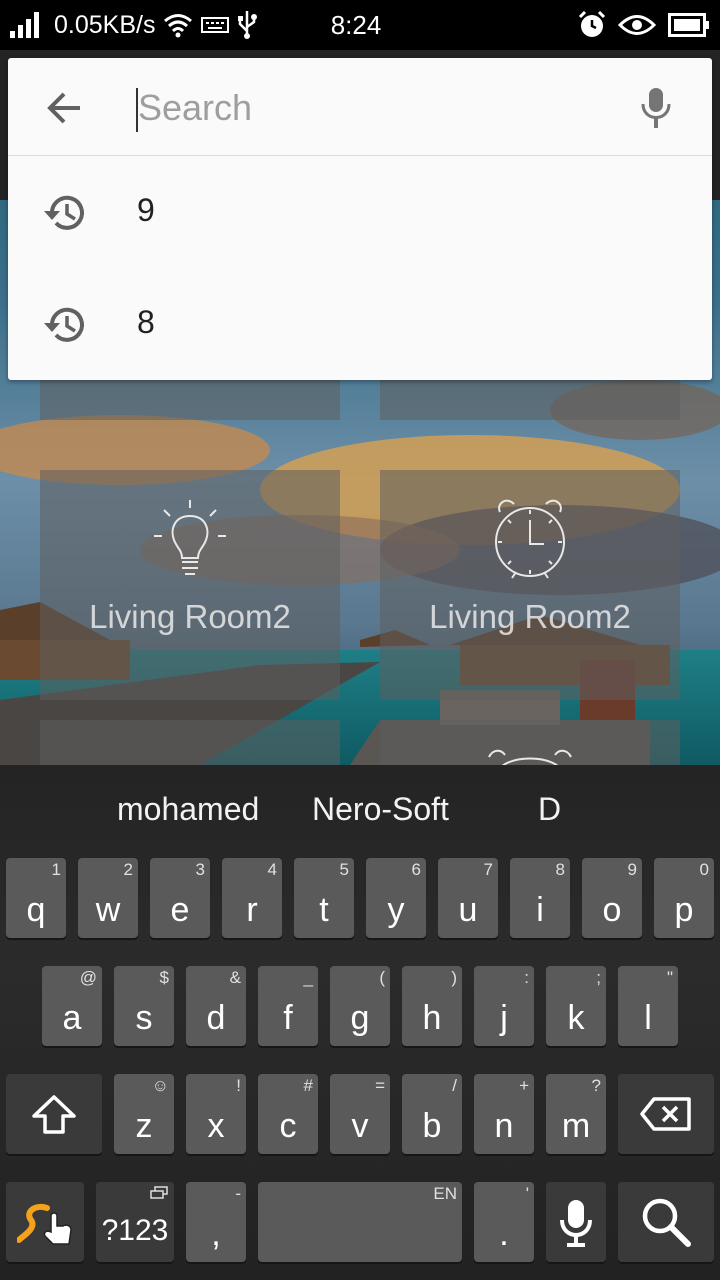 The width and height of the screenshot is (720, 1280). Describe the element at coordinates (146, 210) in the screenshot. I see `history-item-label: 9` at that location.